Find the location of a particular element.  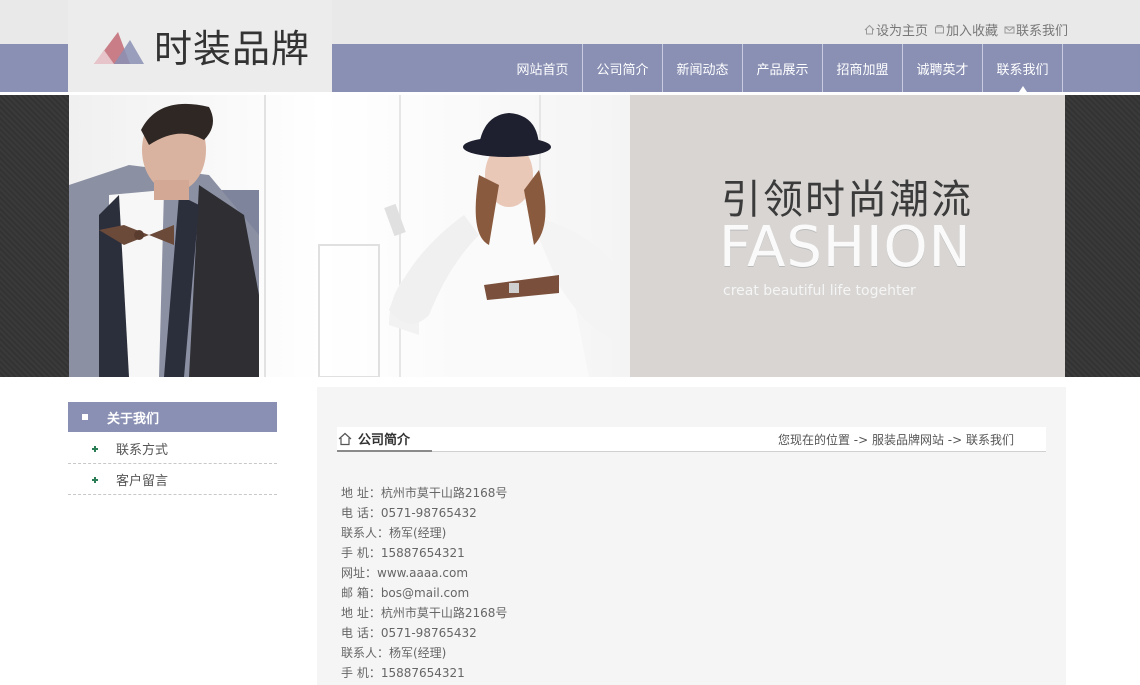

sidebar-item-message: 客户留言 is located at coordinates (172, 480).